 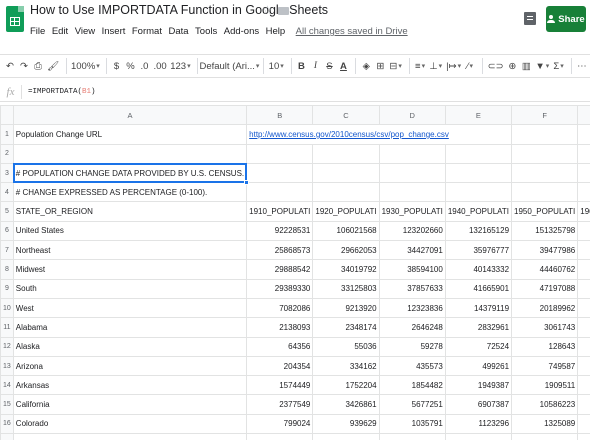 What do you see at coordinates (7, 134) in the screenshot?
I see `row-header: 1` at bounding box center [7, 134].